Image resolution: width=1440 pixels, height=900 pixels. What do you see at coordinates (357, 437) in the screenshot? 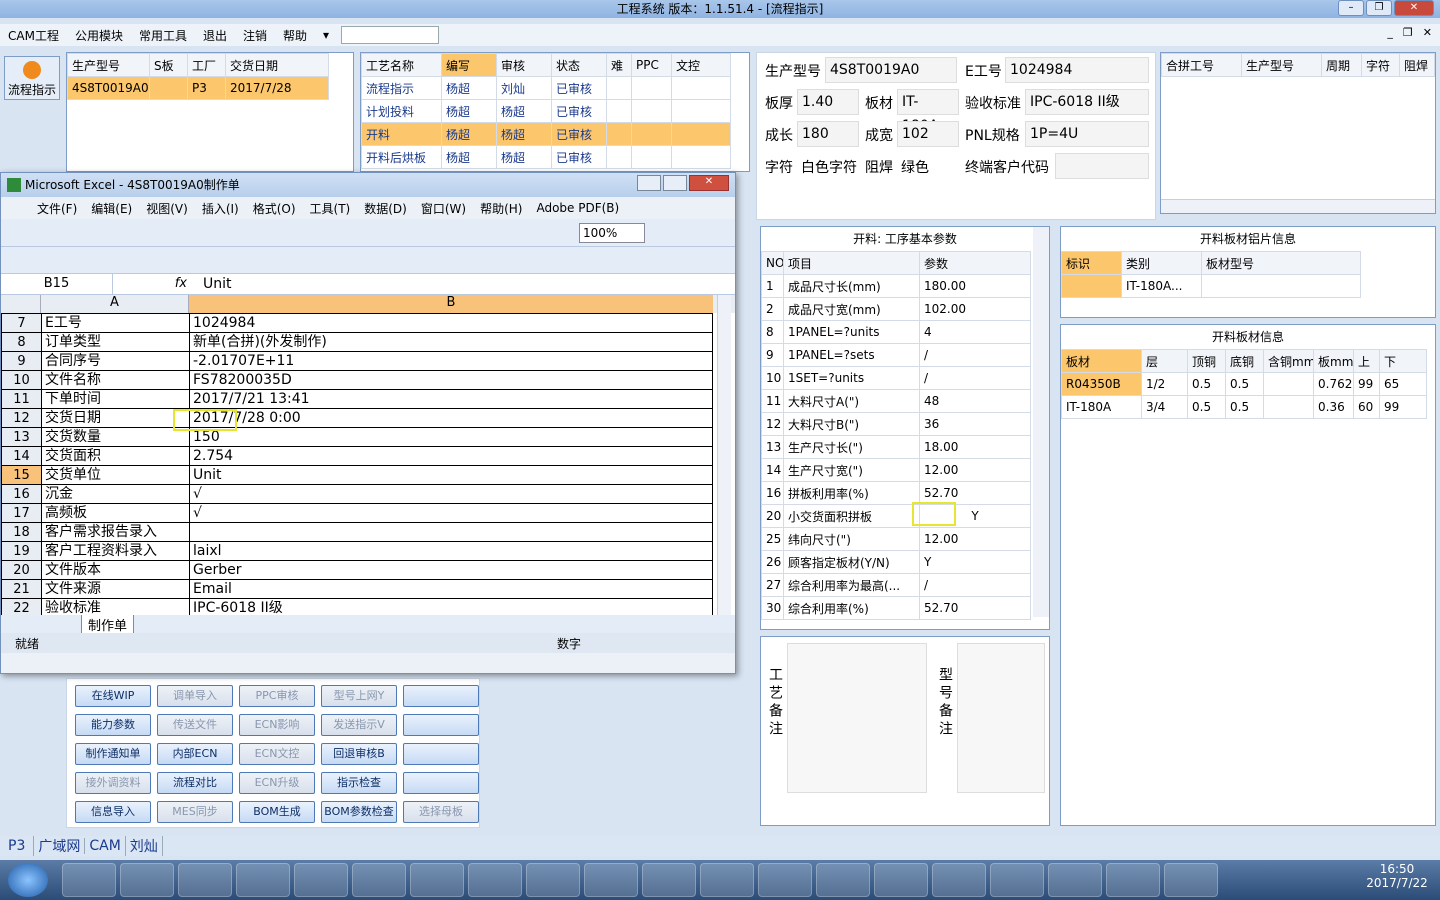
I see `table-row: 13 交货数量 150` at bounding box center [357, 437].